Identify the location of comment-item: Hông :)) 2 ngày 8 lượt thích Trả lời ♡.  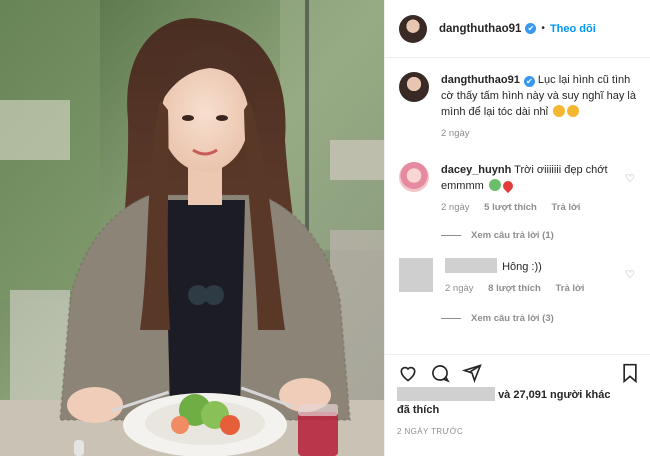
(519, 277).